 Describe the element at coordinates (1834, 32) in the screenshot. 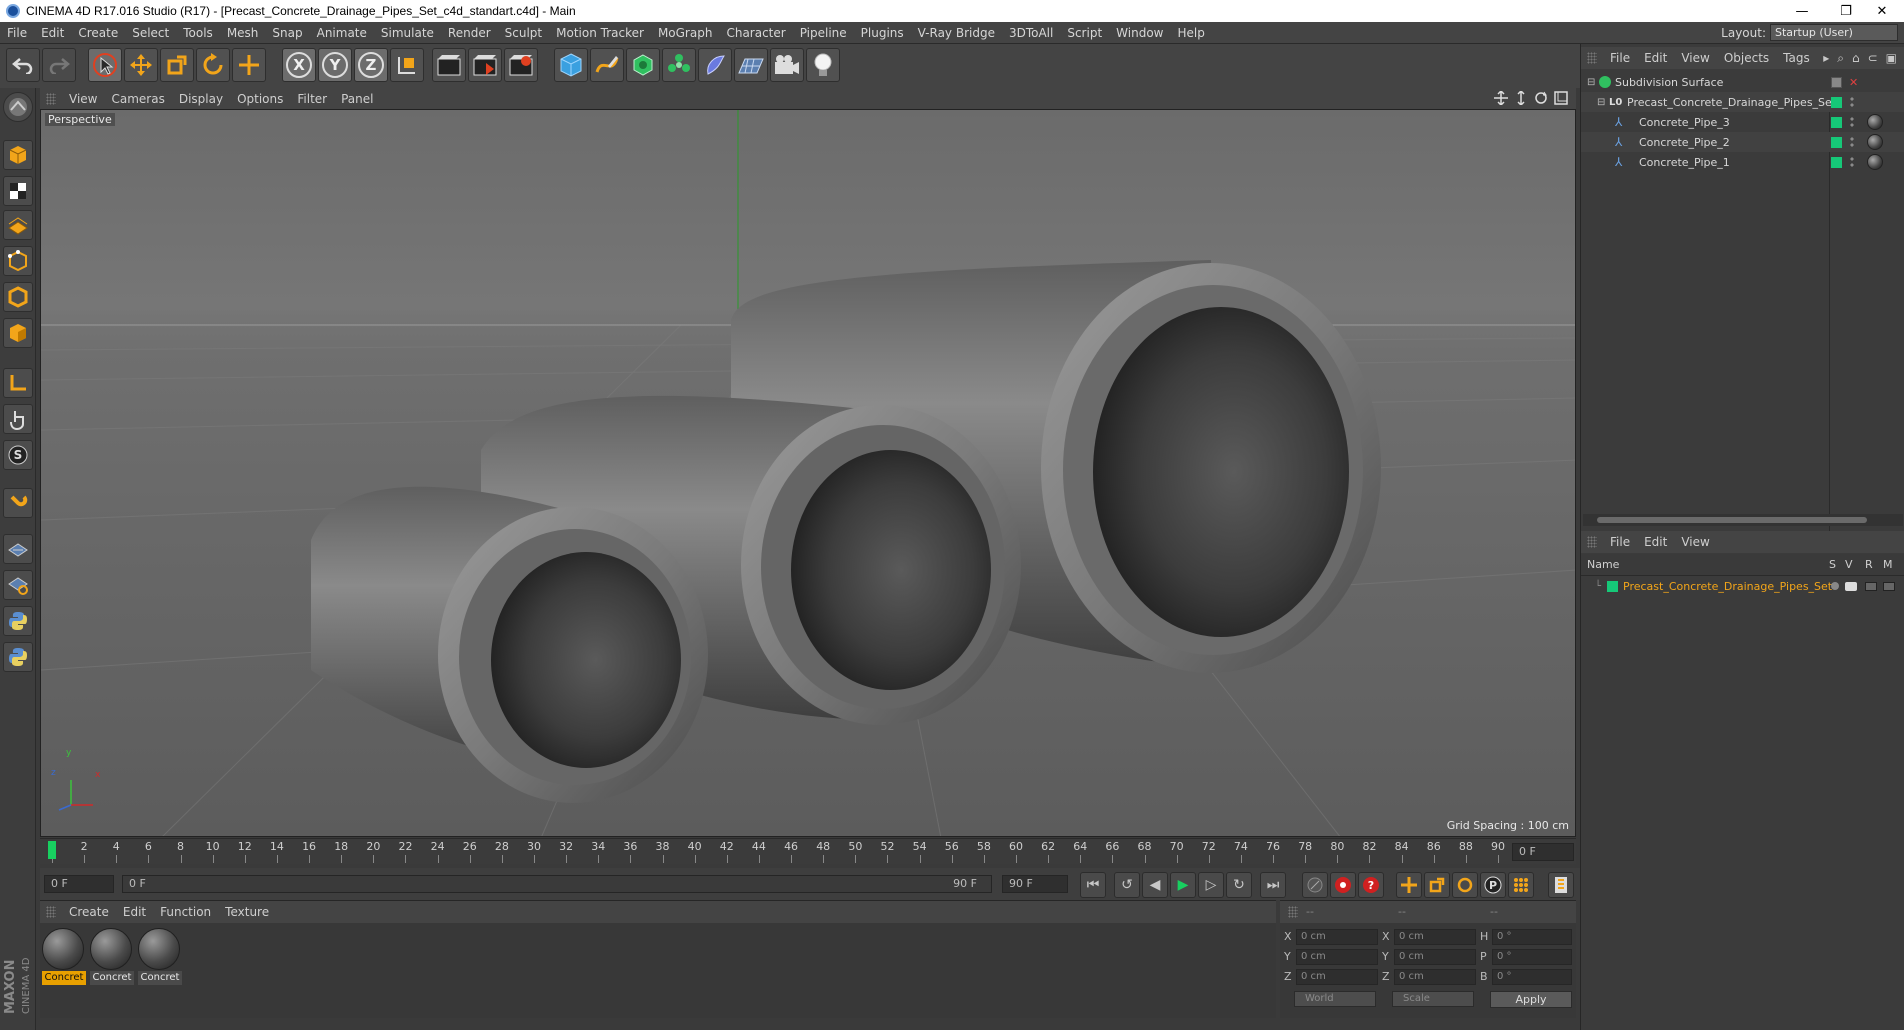

I see `layout-select: Startup (User)` at that location.